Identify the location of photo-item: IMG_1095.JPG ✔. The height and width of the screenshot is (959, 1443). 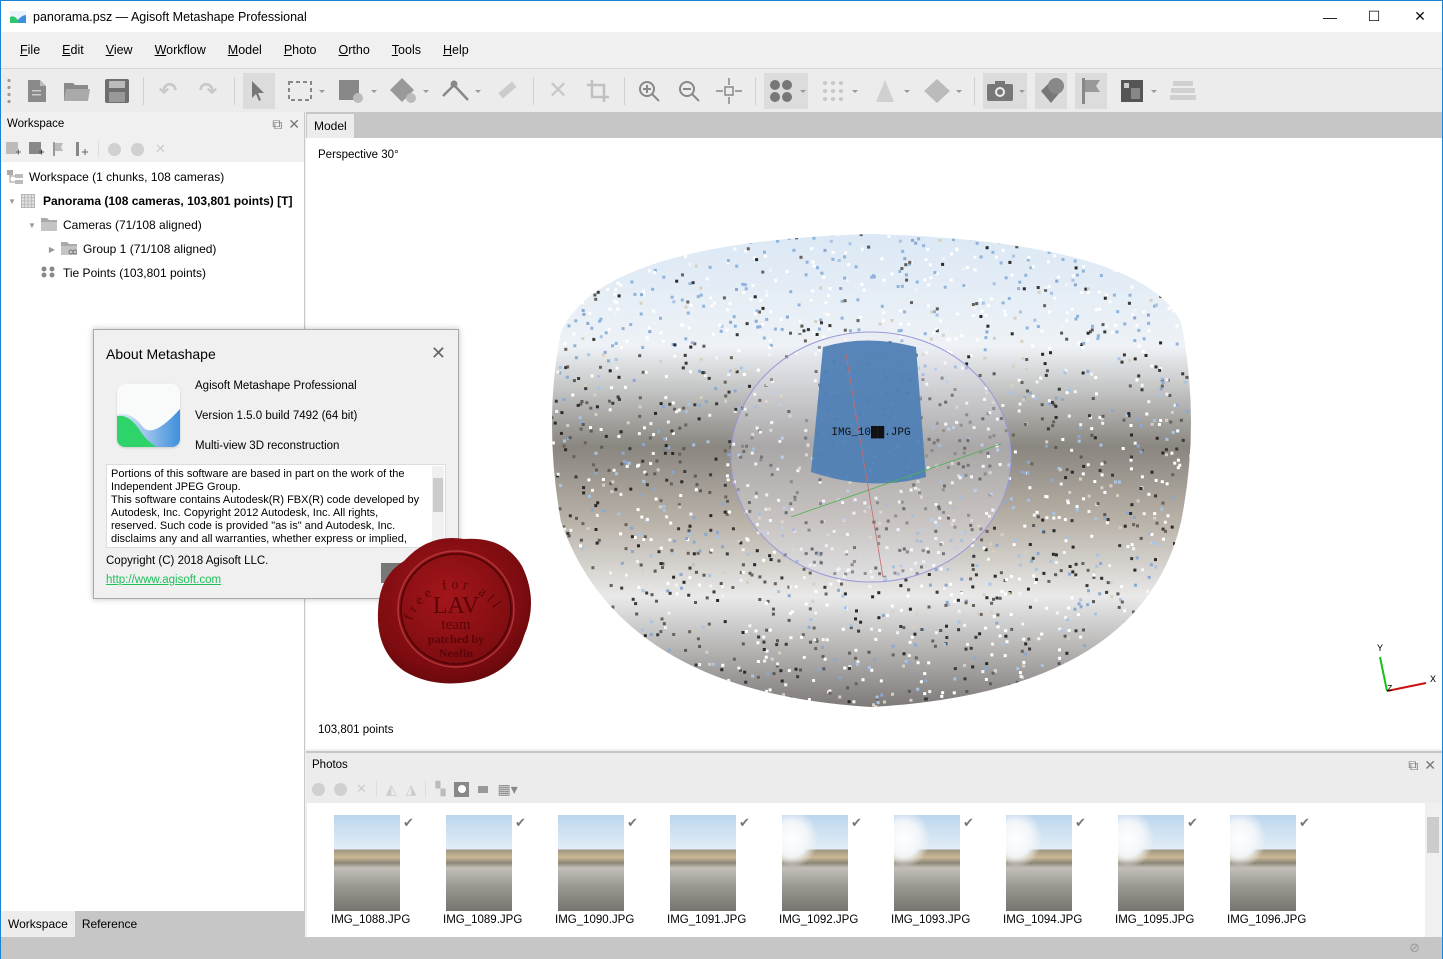
(1172, 870).